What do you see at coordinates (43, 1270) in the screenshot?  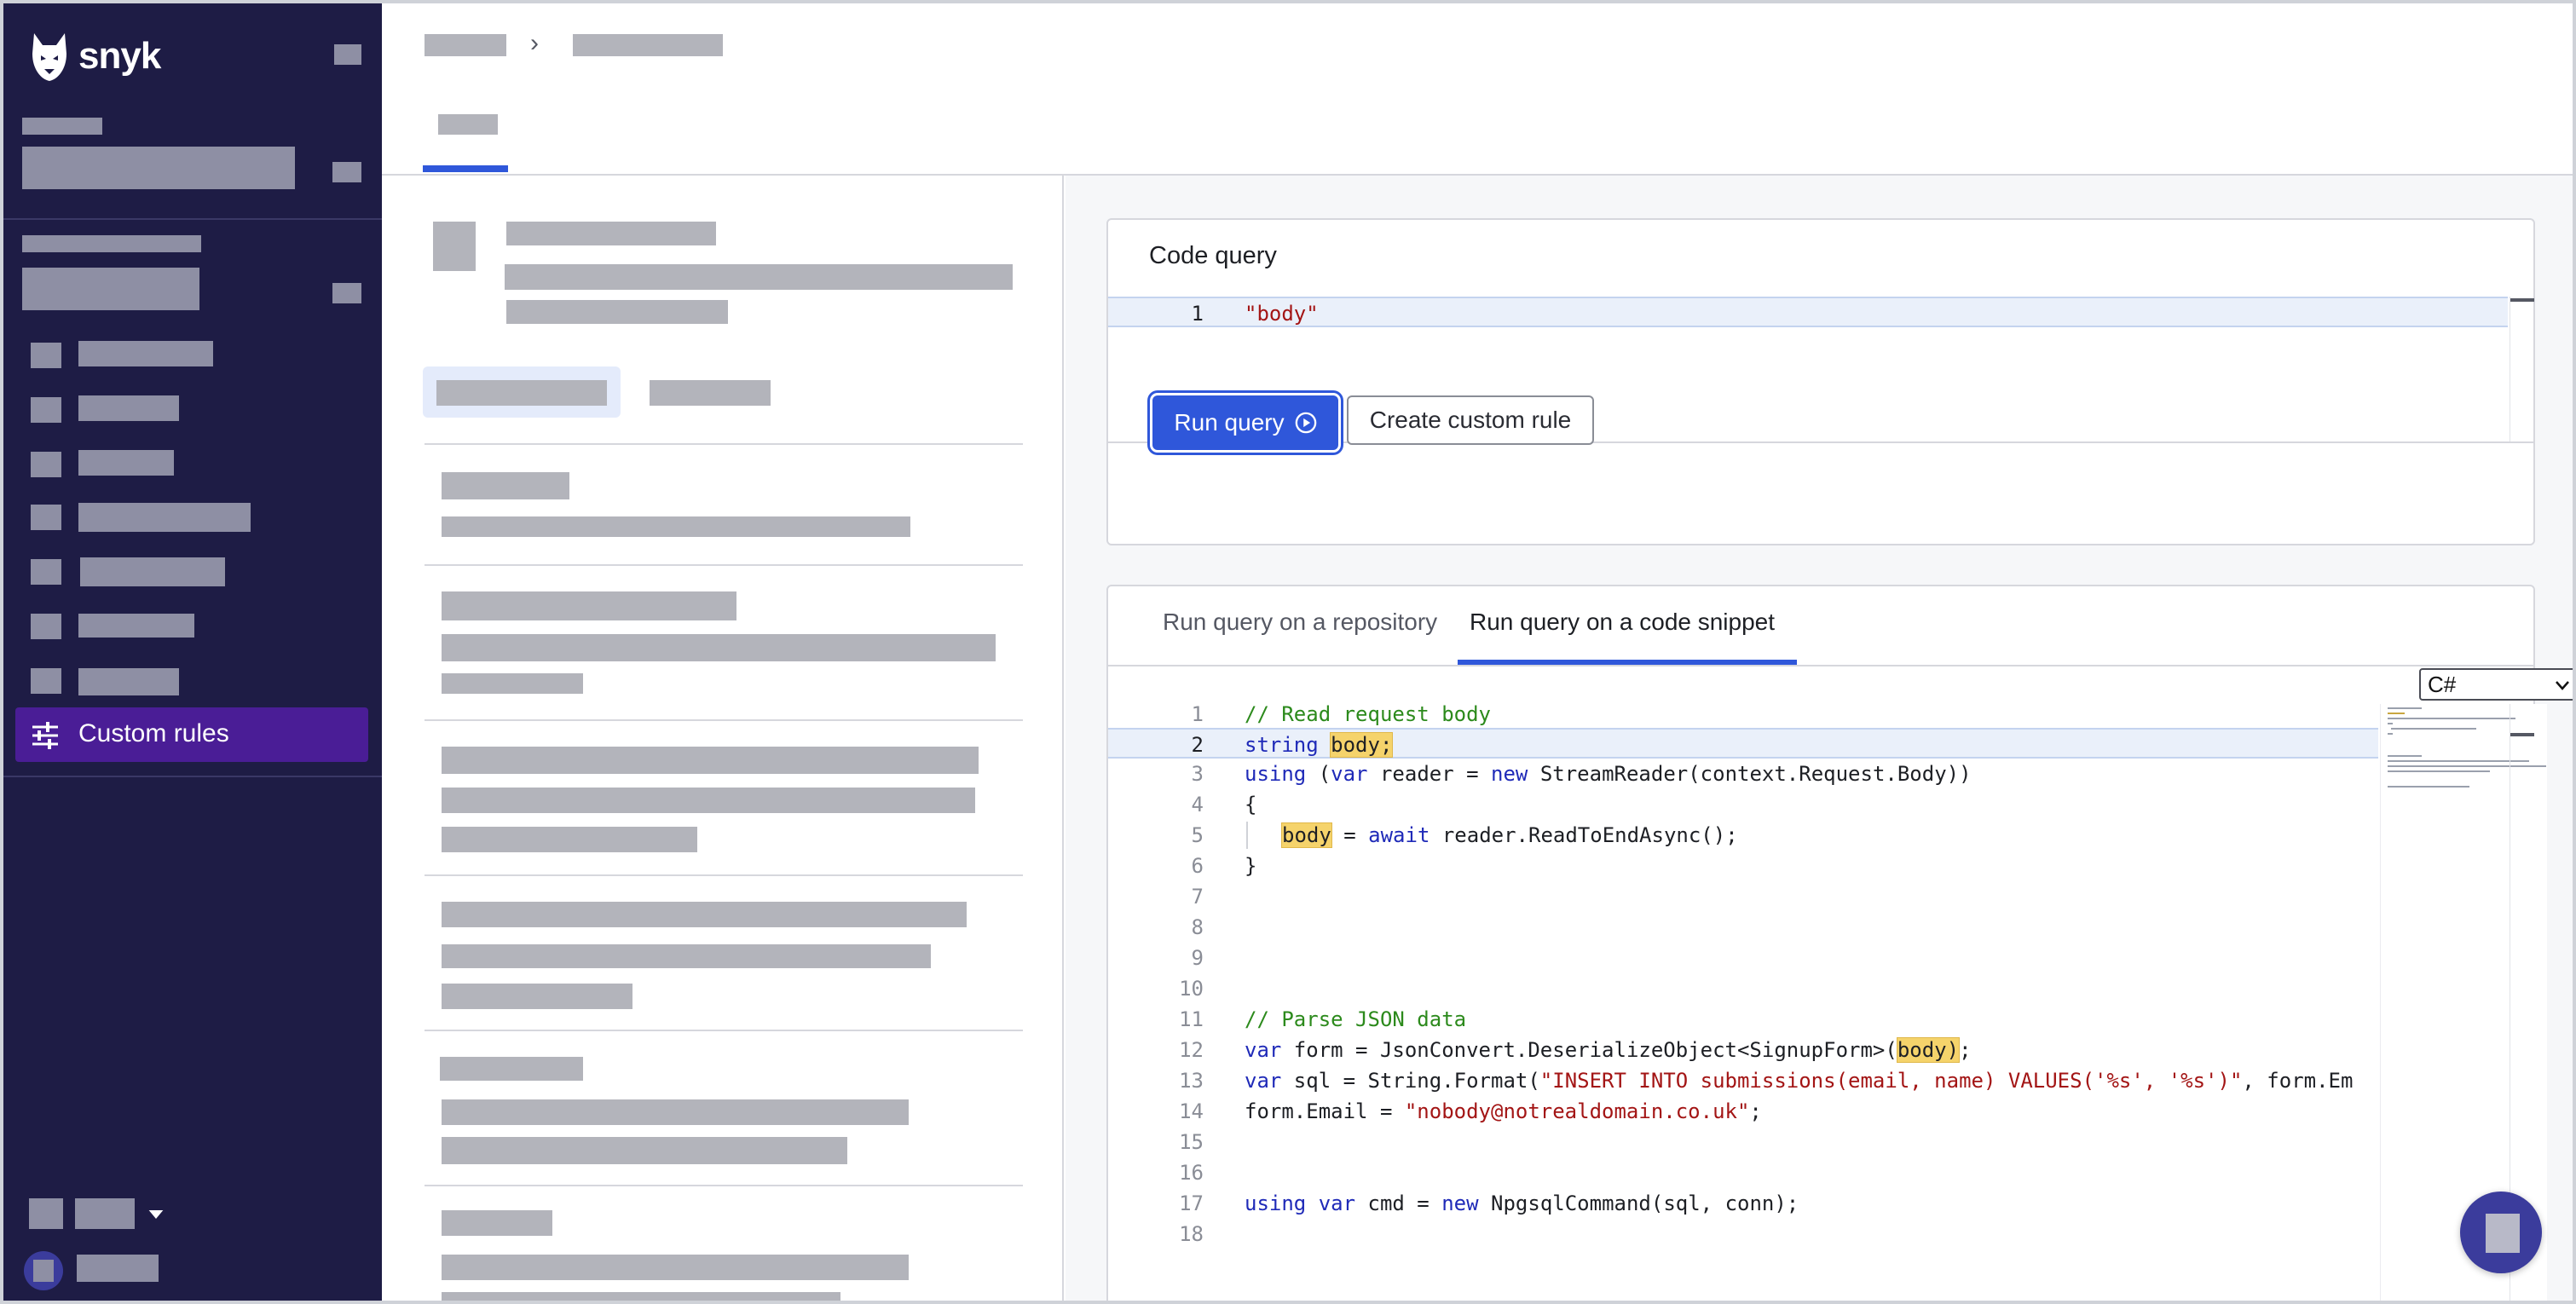 I see `avatar` at bounding box center [43, 1270].